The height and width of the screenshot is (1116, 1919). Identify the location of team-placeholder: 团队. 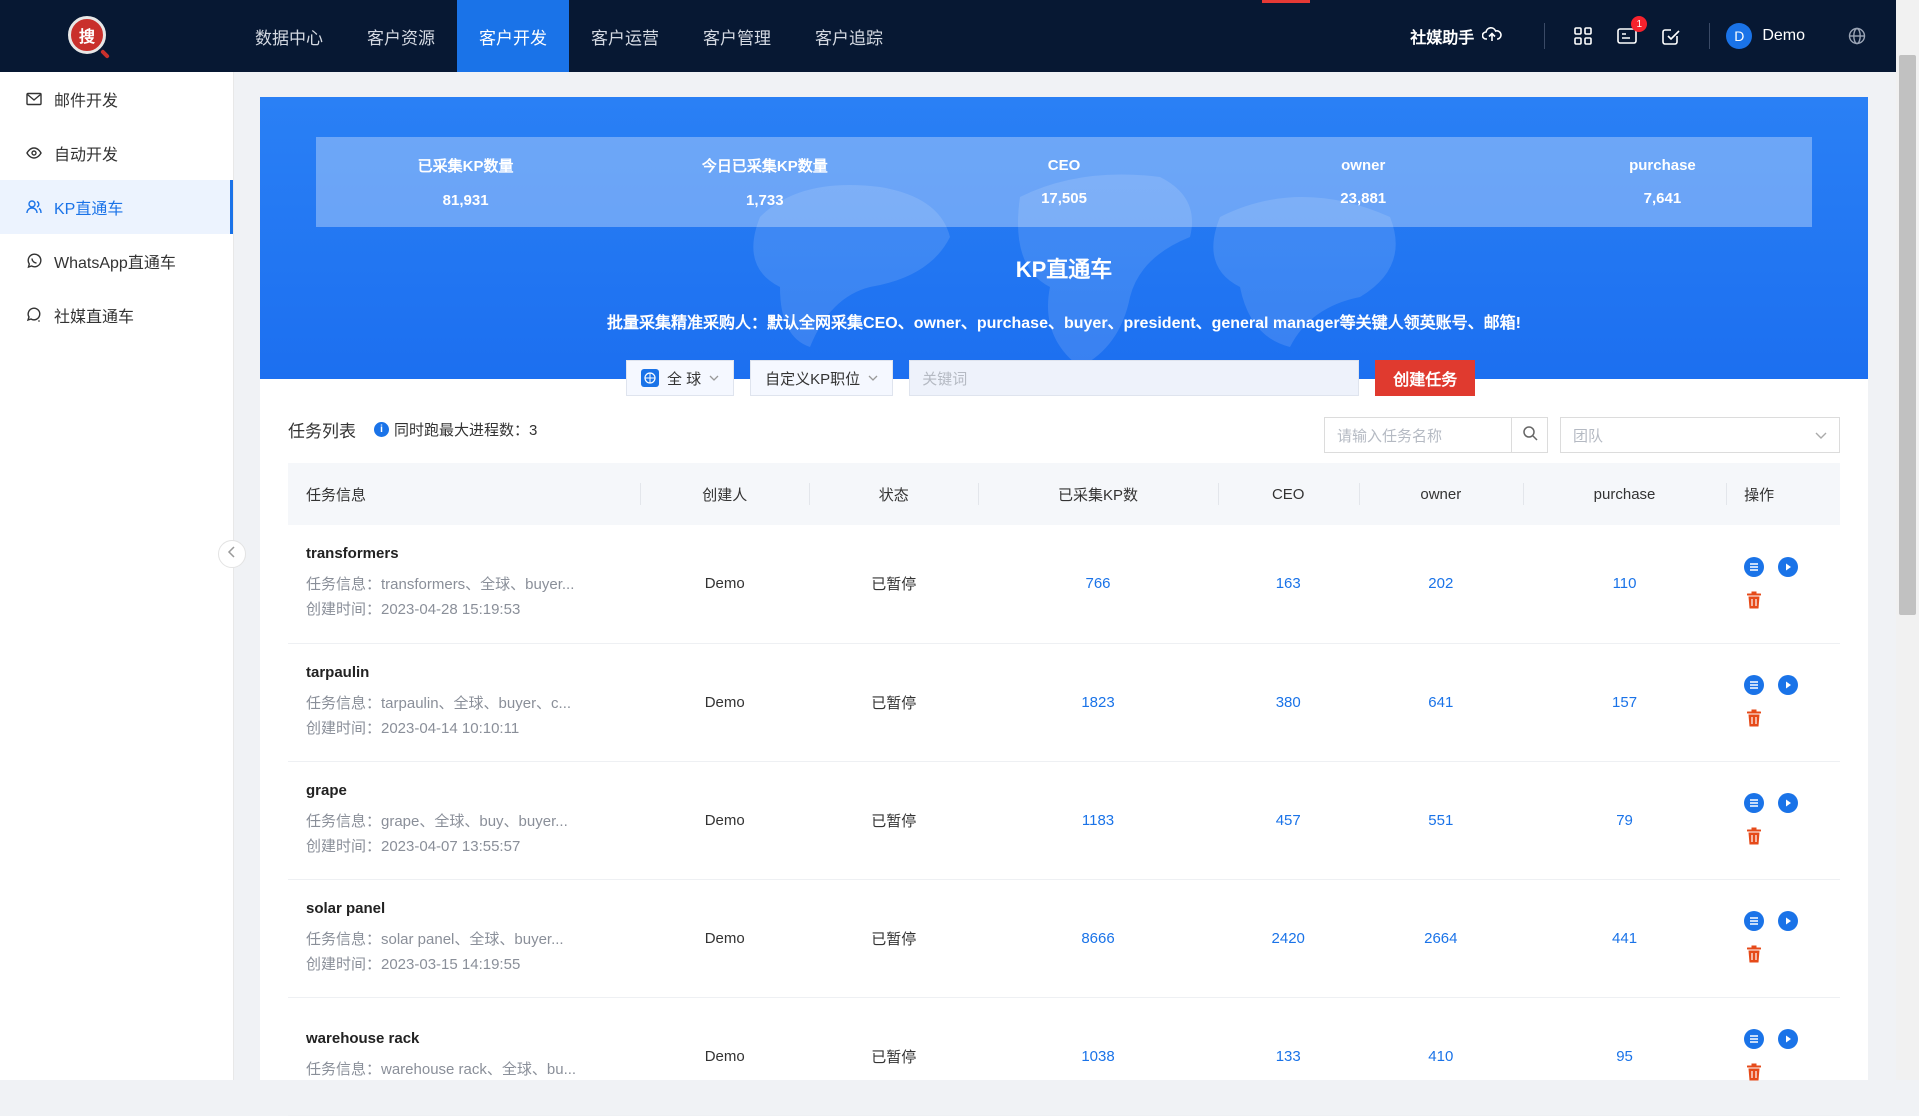
(1588, 436).